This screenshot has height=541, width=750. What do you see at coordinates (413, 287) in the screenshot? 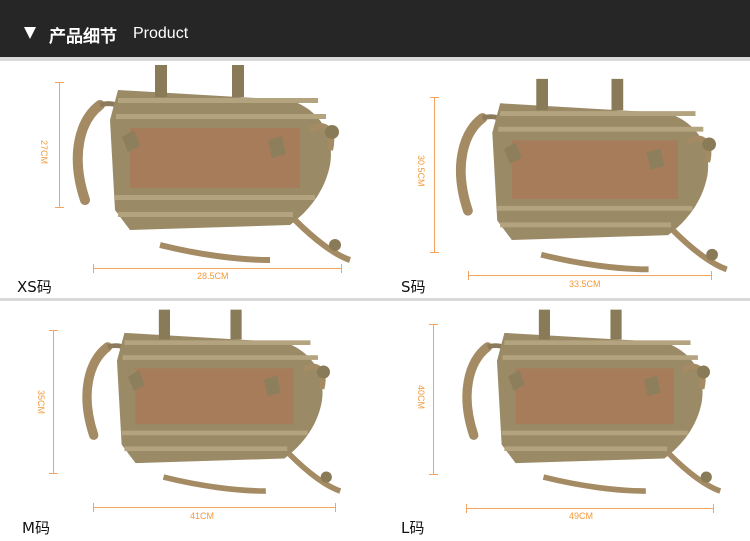
I see `size-label: S码` at bounding box center [413, 287].